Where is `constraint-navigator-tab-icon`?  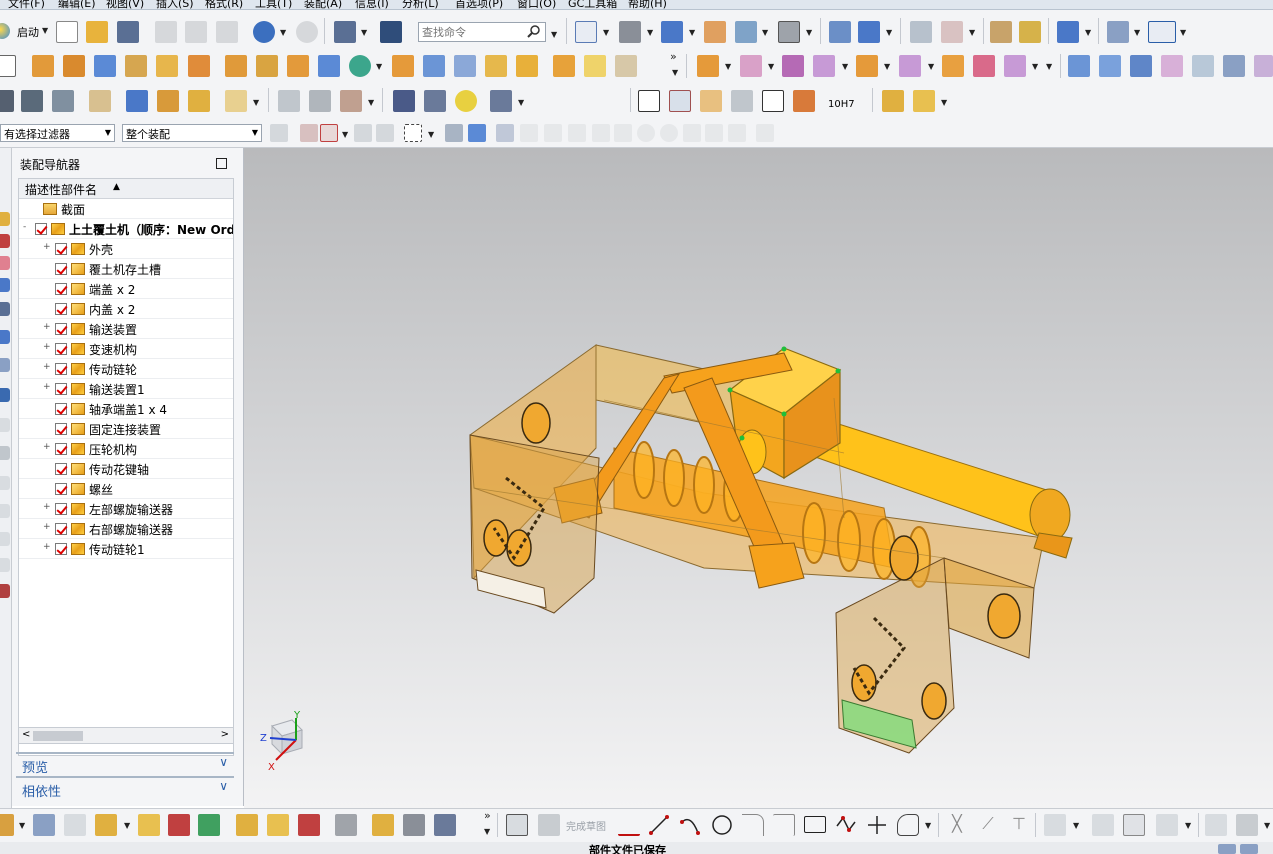 constraint-navigator-tab-icon is located at coordinates (5, 241).